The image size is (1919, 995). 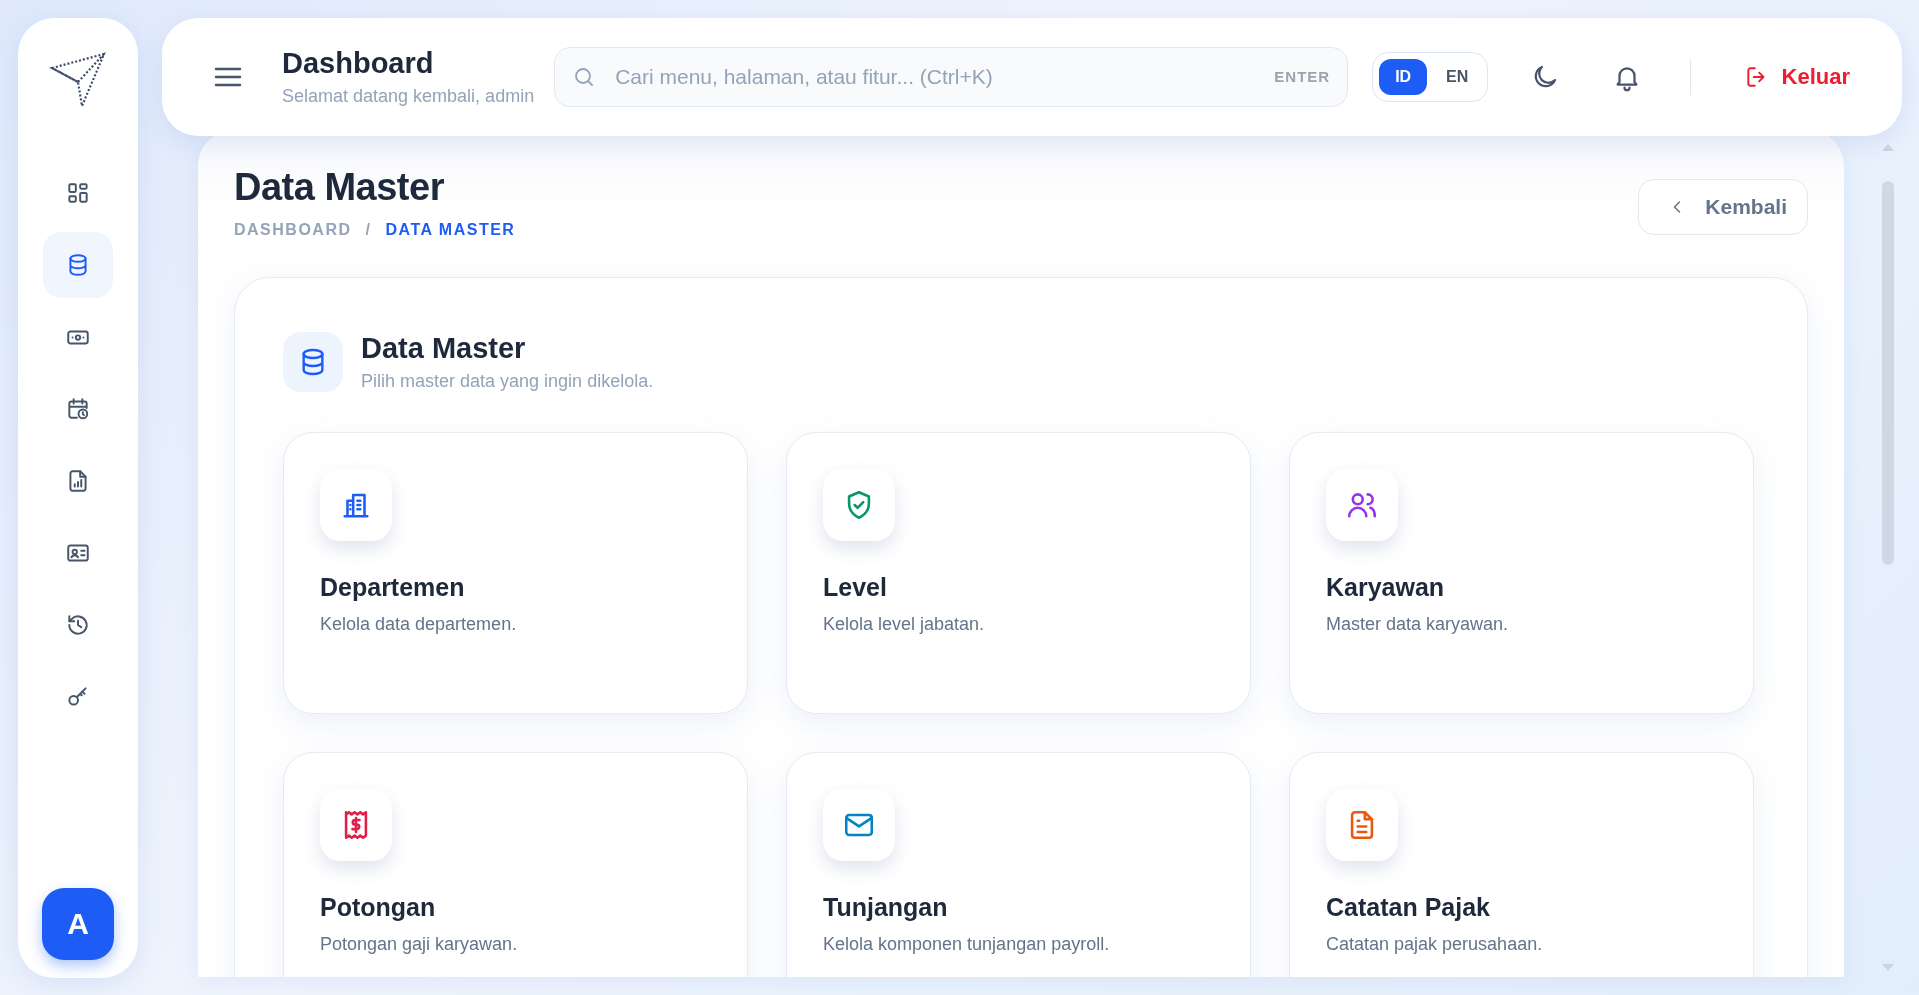 What do you see at coordinates (78, 409) in the screenshot?
I see `calendar-clock-icon` at bounding box center [78, 409].